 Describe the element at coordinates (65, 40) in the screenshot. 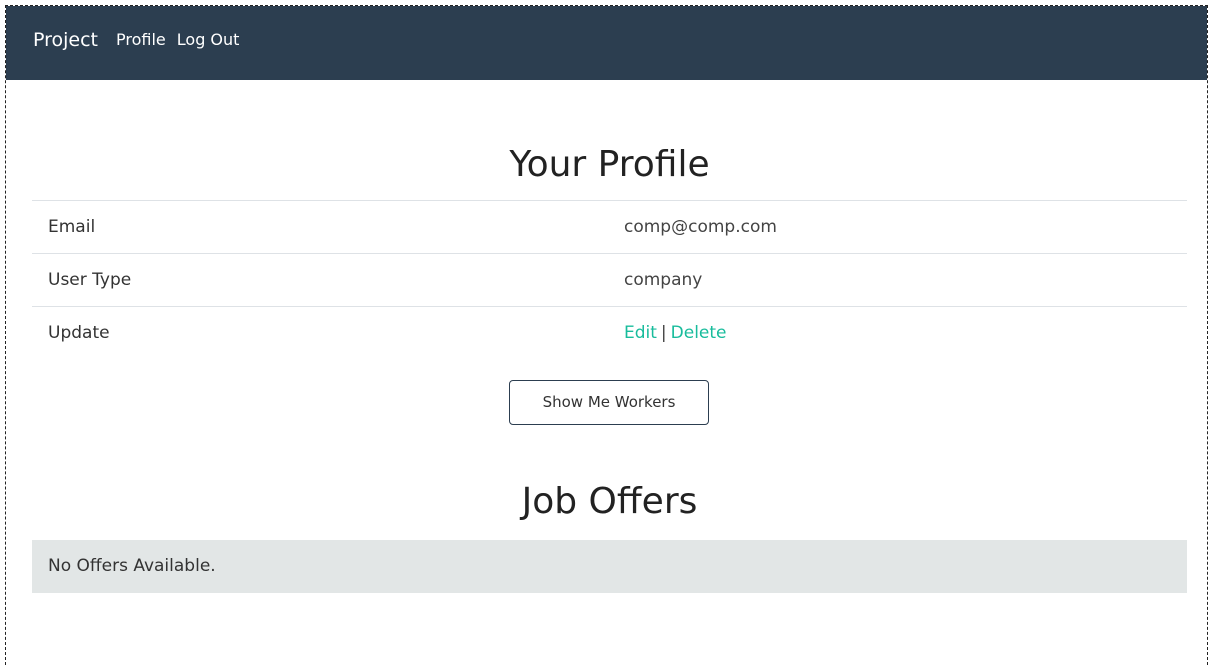

I see `brand-link: Project` at that location.